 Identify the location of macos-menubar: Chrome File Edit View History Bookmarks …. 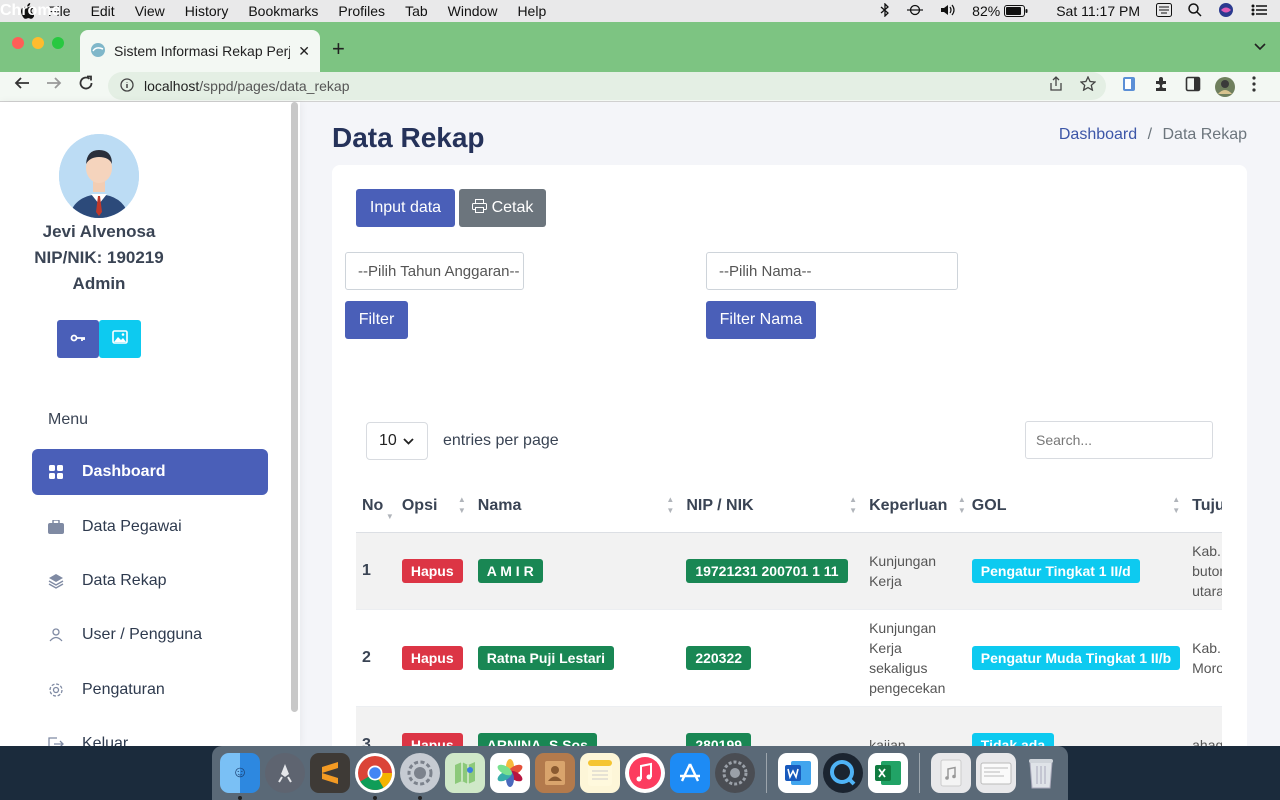
(640, 11).